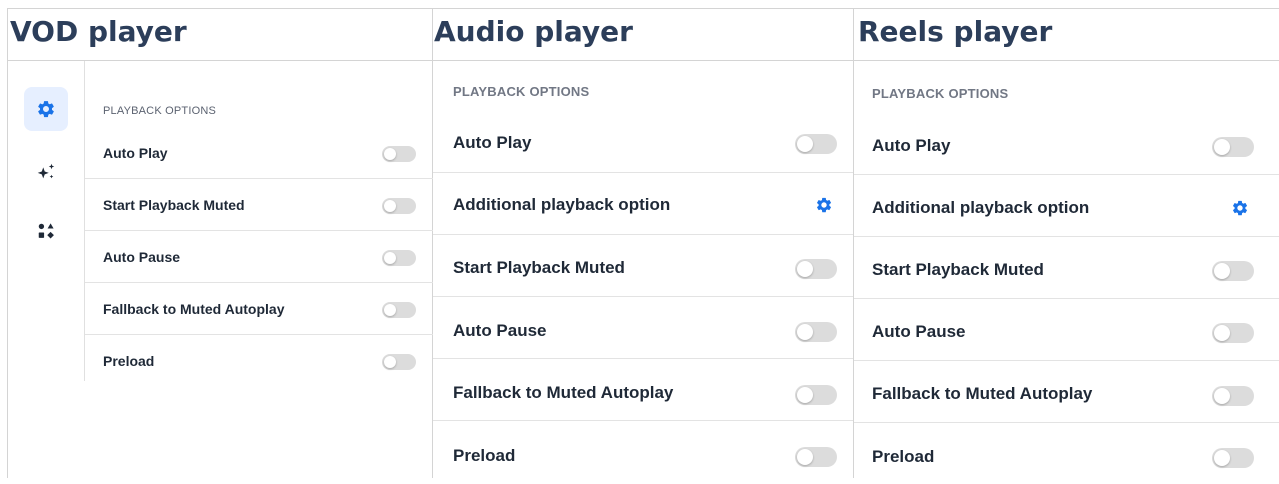 The height and width of the screenshot is (484, 1279). I want to click on rail-effects-button, so click(46, 172).